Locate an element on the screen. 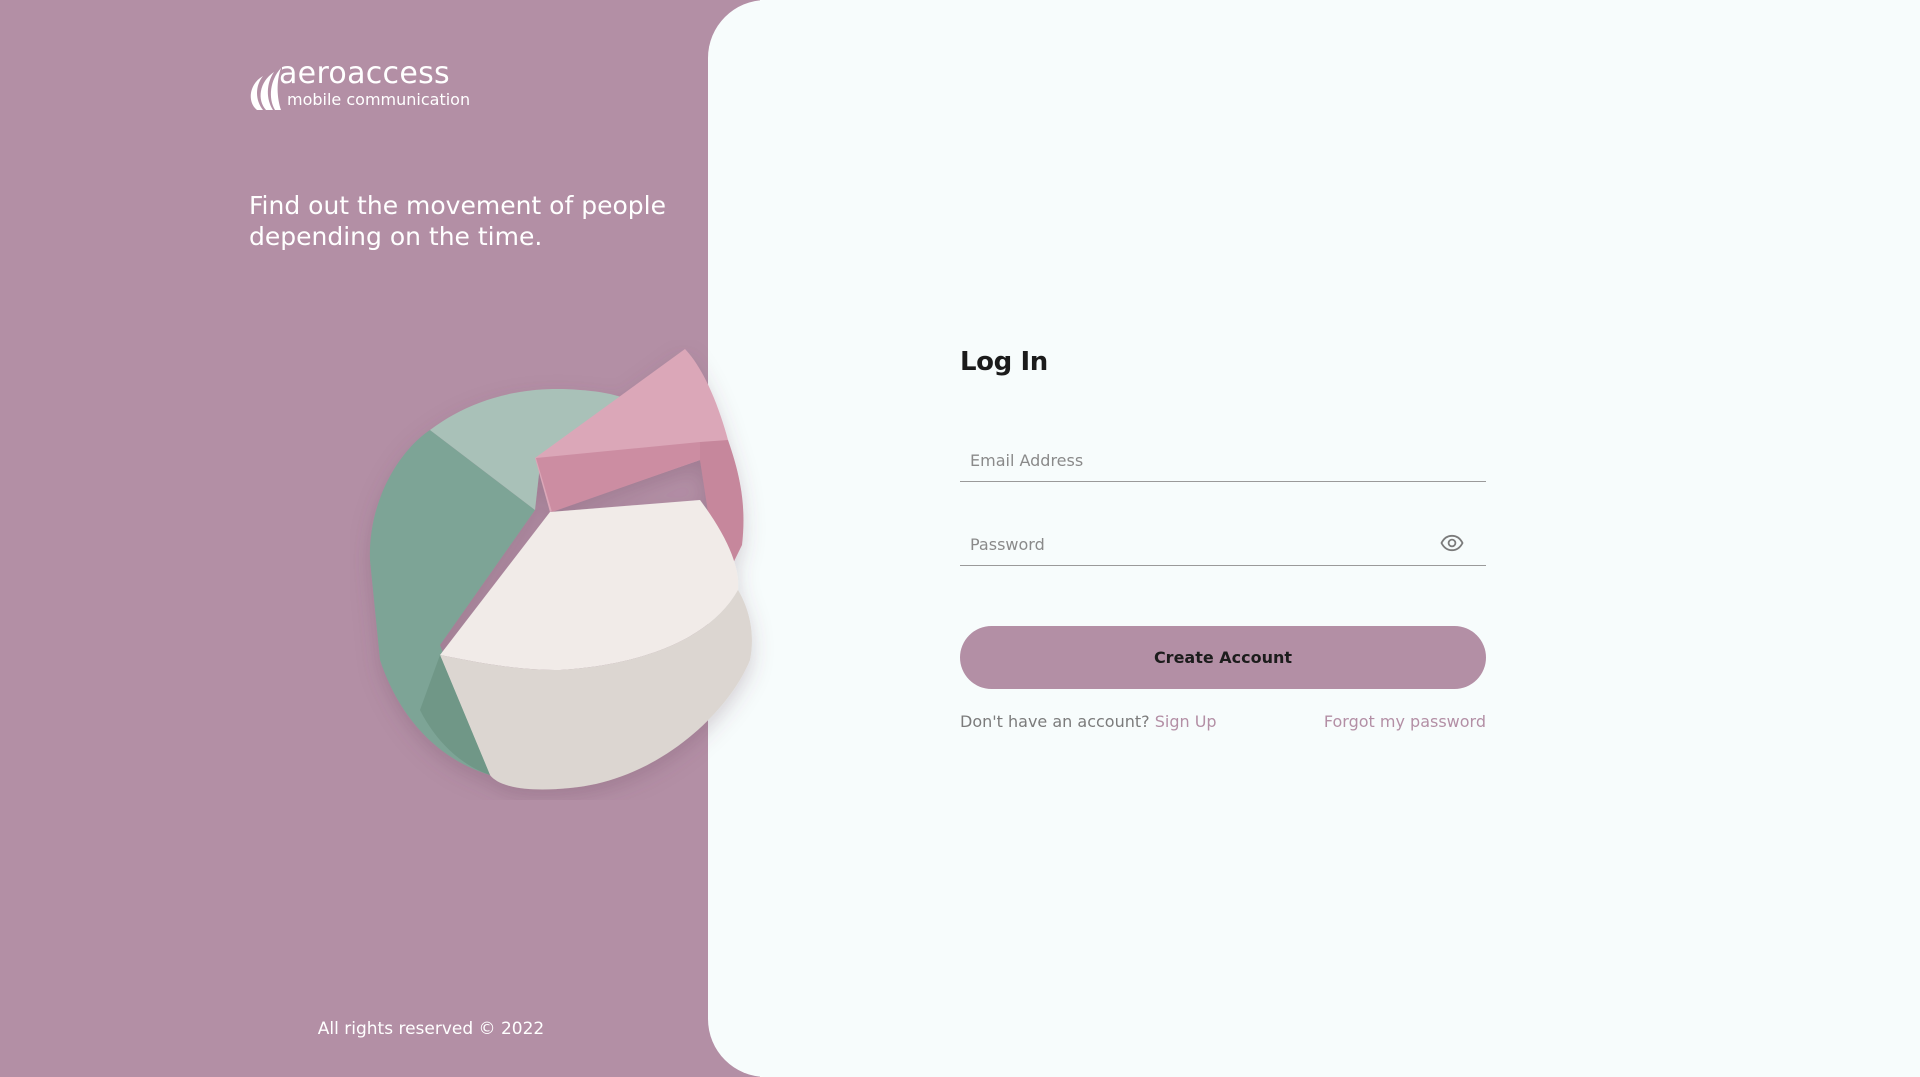 The width and height of the screenshot is (1920, 1077). eye-icon is located at coordinates (1452, 543).